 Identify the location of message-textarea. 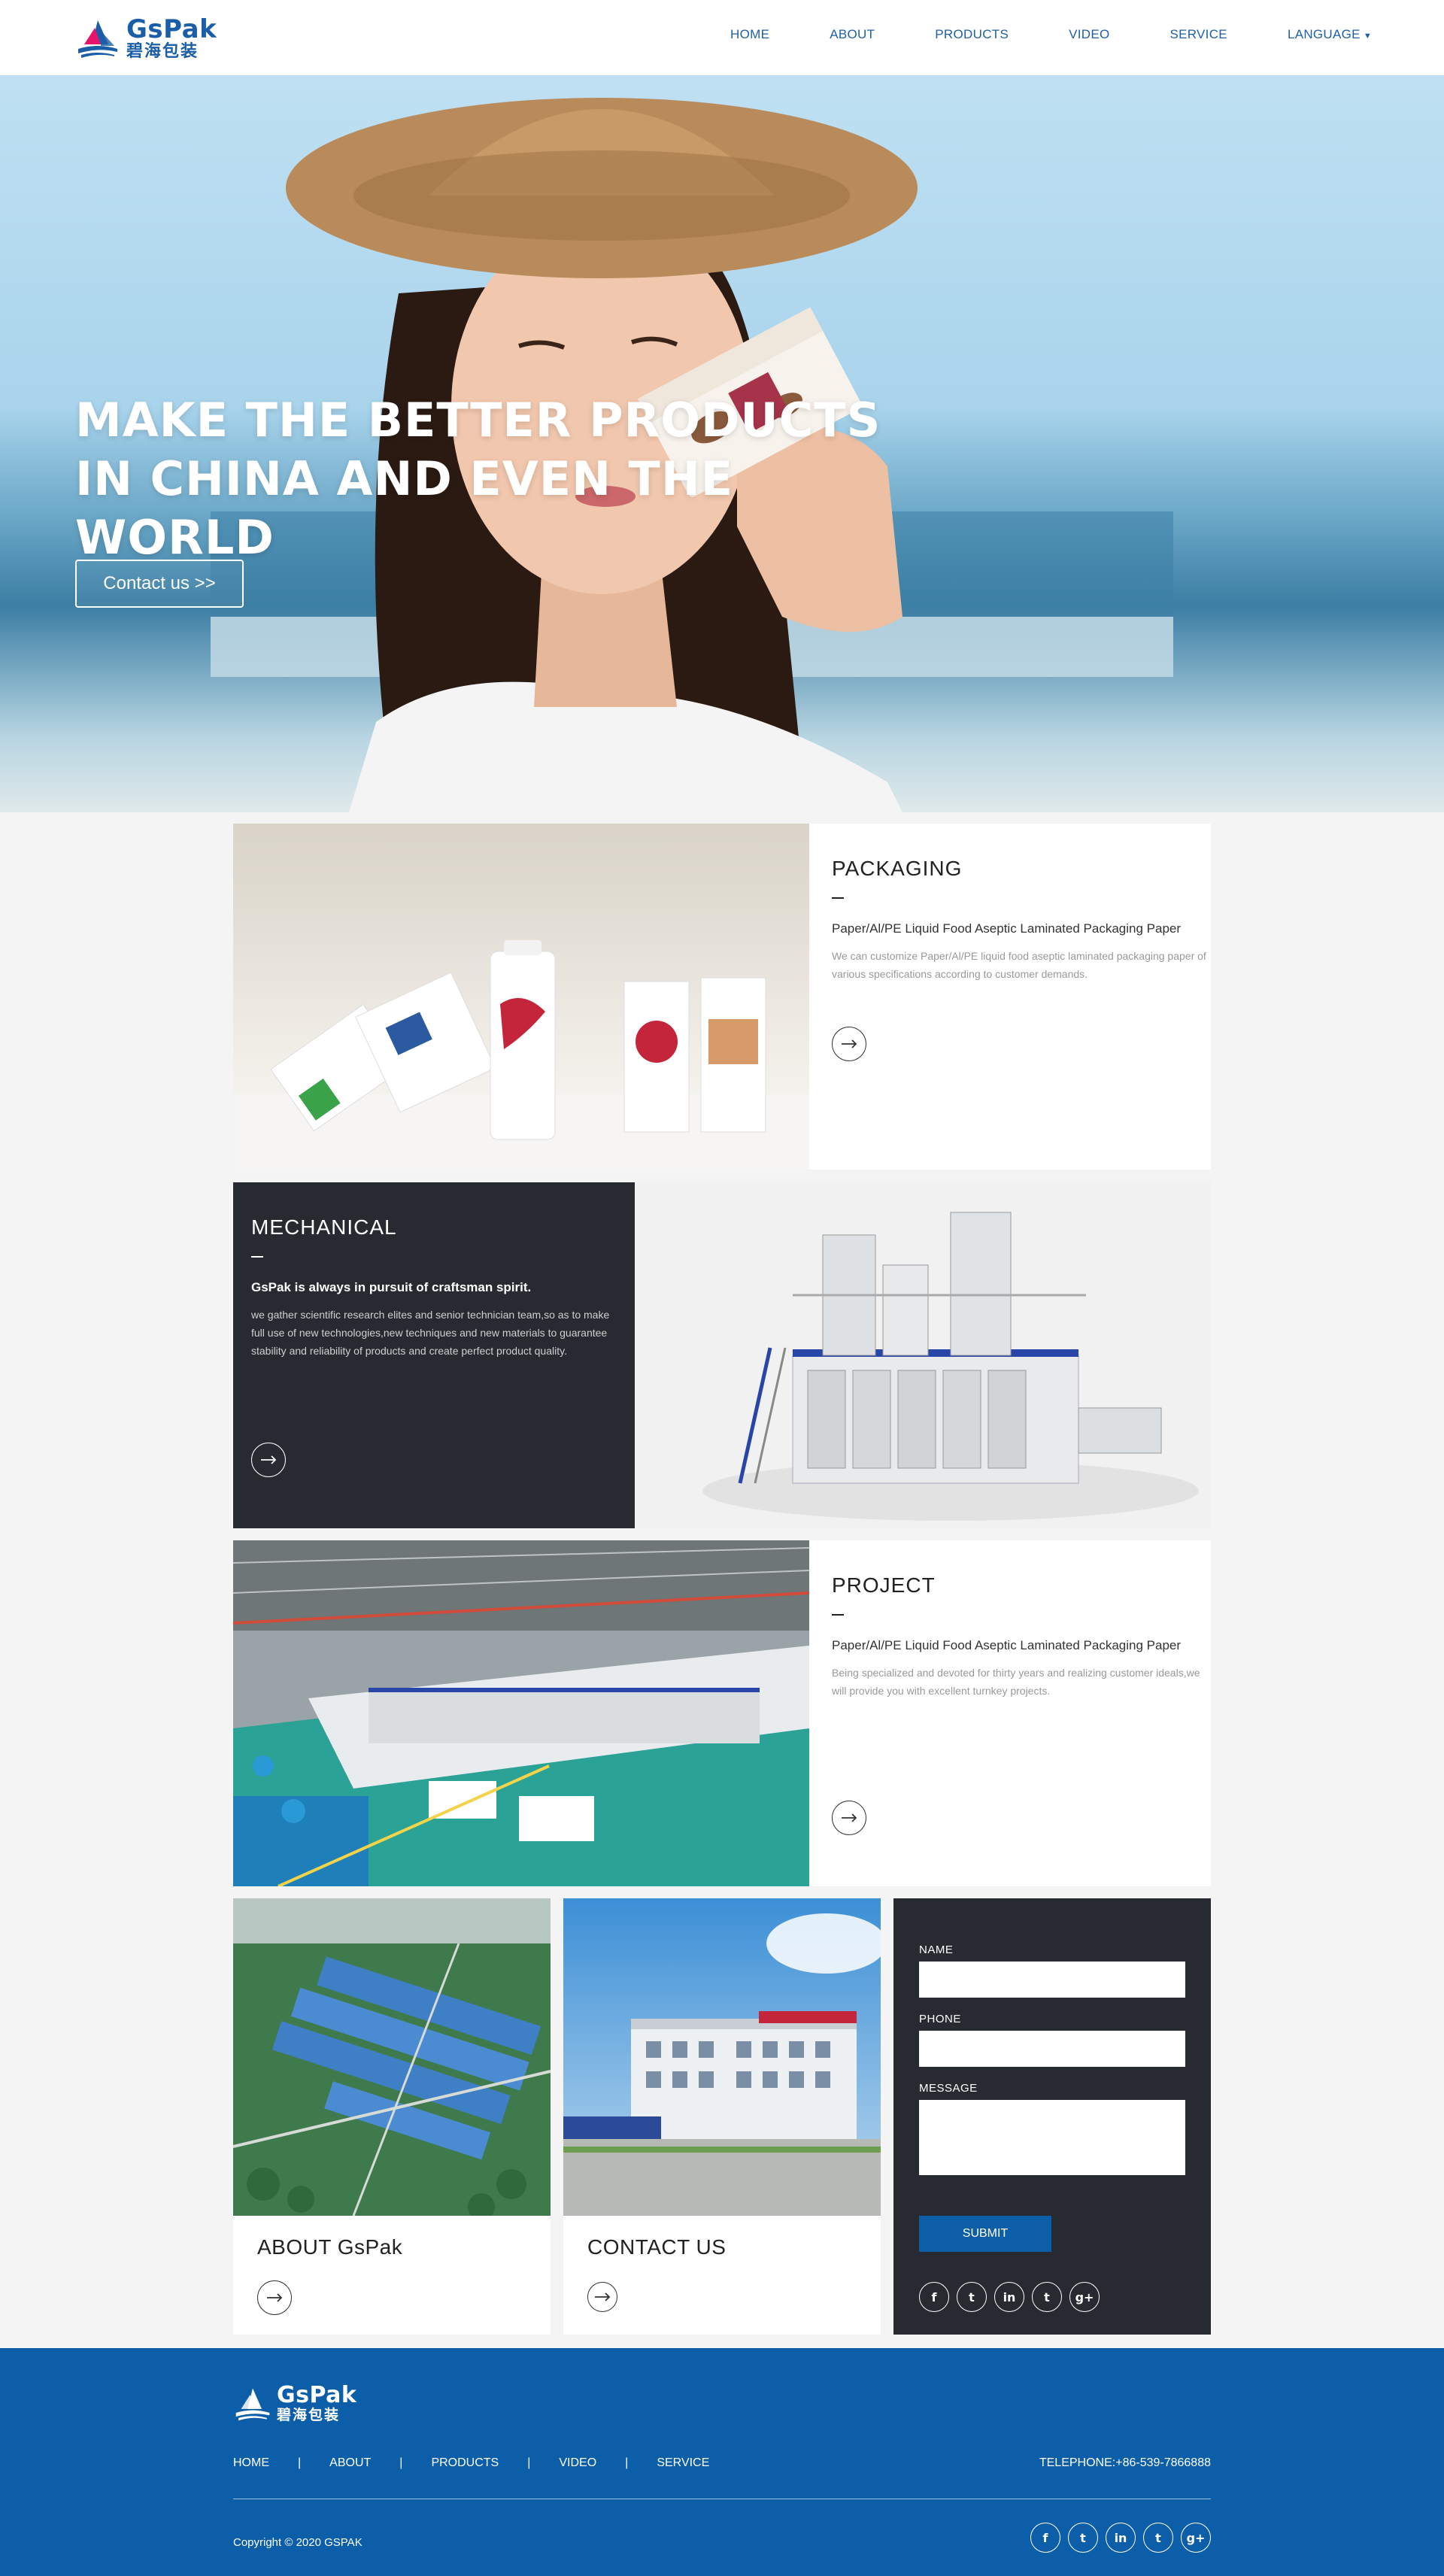
(1052, 2137).